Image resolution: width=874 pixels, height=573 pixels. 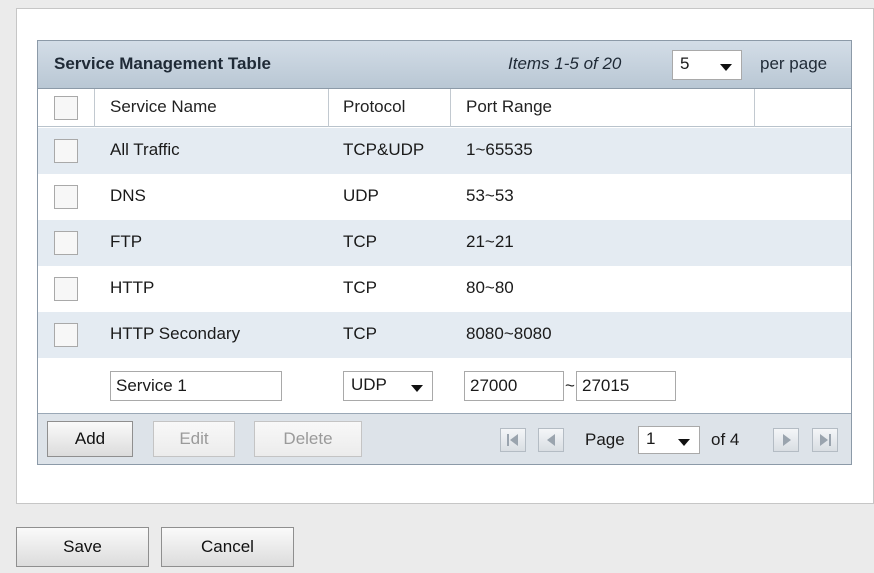 I want to click on page-select: 1, so click(x=669, y=440).